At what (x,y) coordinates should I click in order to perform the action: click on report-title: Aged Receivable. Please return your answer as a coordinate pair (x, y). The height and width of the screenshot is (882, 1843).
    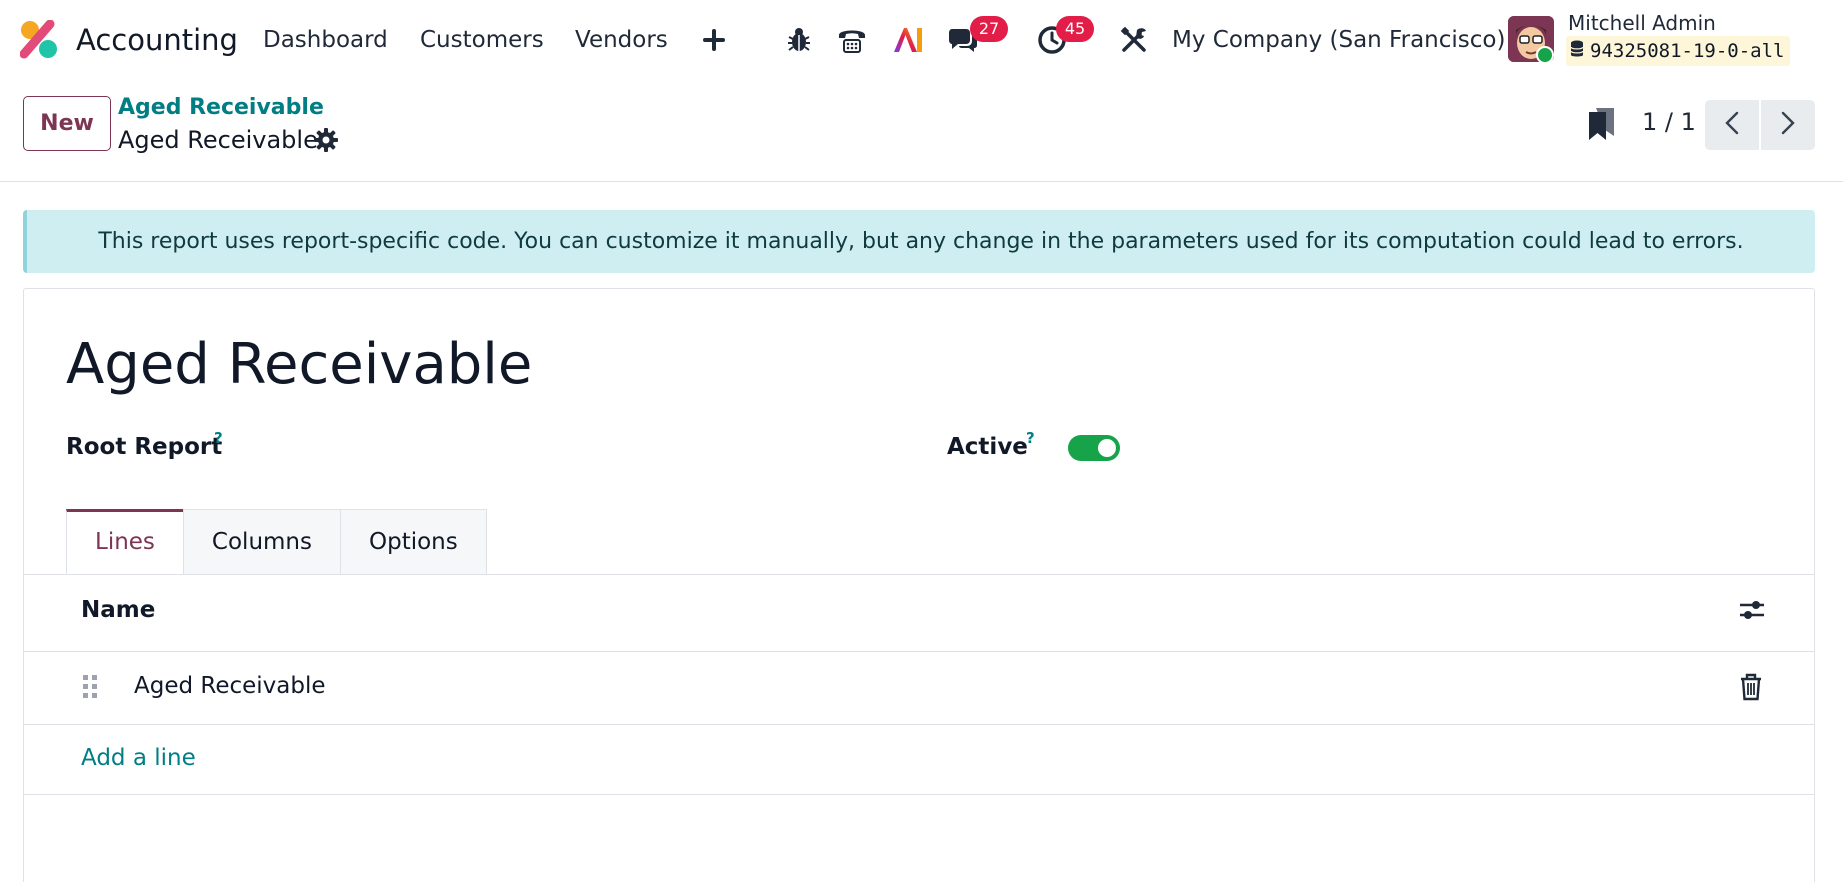
    Looking at the image, I should click on (299, 365).